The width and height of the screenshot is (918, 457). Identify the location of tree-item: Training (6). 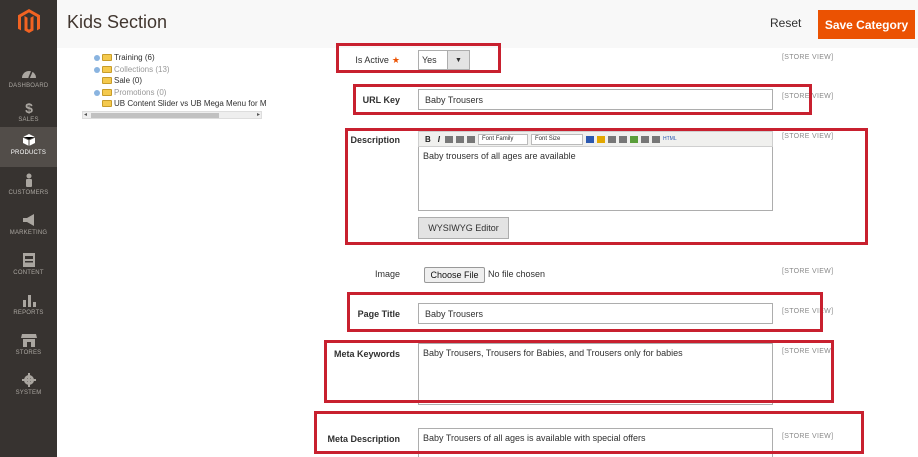
(124, 57).